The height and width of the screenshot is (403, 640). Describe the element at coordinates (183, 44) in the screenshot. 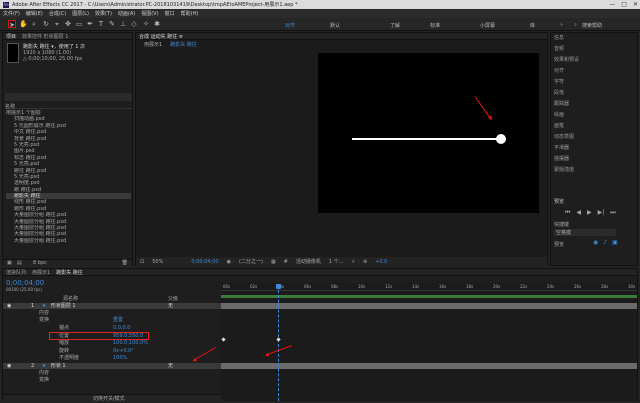

I see `breadcrumb-comp-2: 跑影失 跑往` at that location.